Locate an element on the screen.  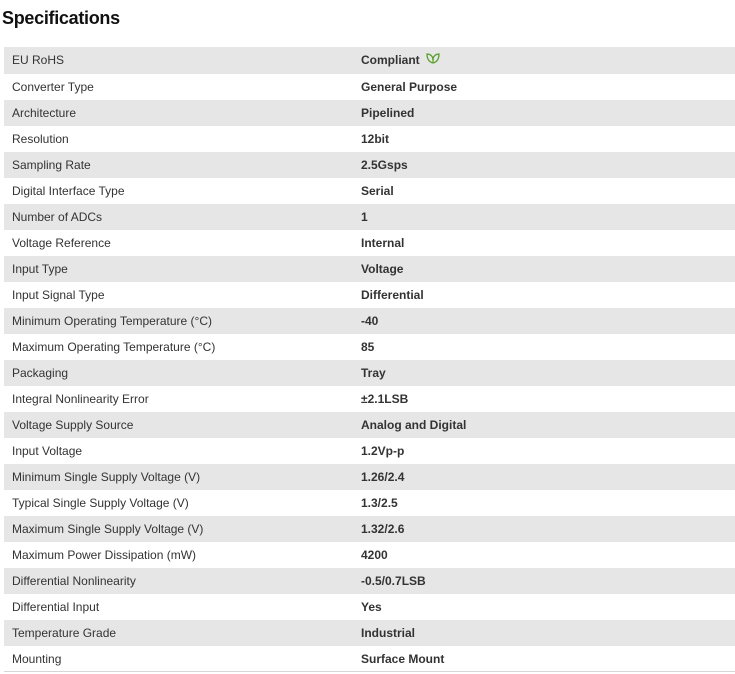
table-bottom-divider is located at coordinates (369, 671).